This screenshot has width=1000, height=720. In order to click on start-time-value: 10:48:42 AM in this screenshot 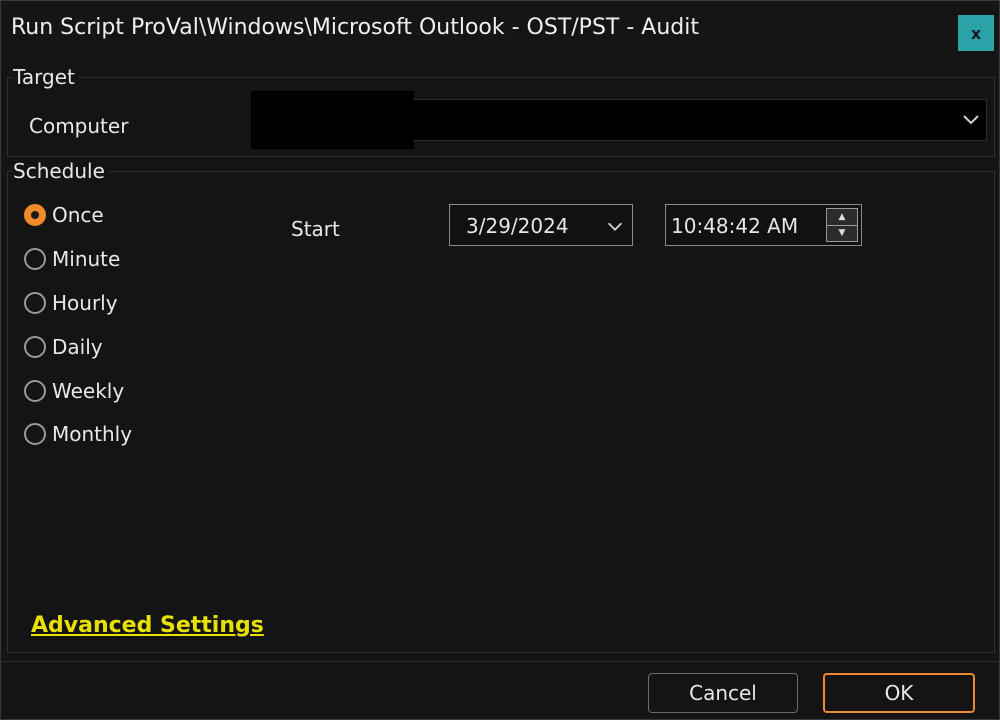, I will do `click(735, 226)`.